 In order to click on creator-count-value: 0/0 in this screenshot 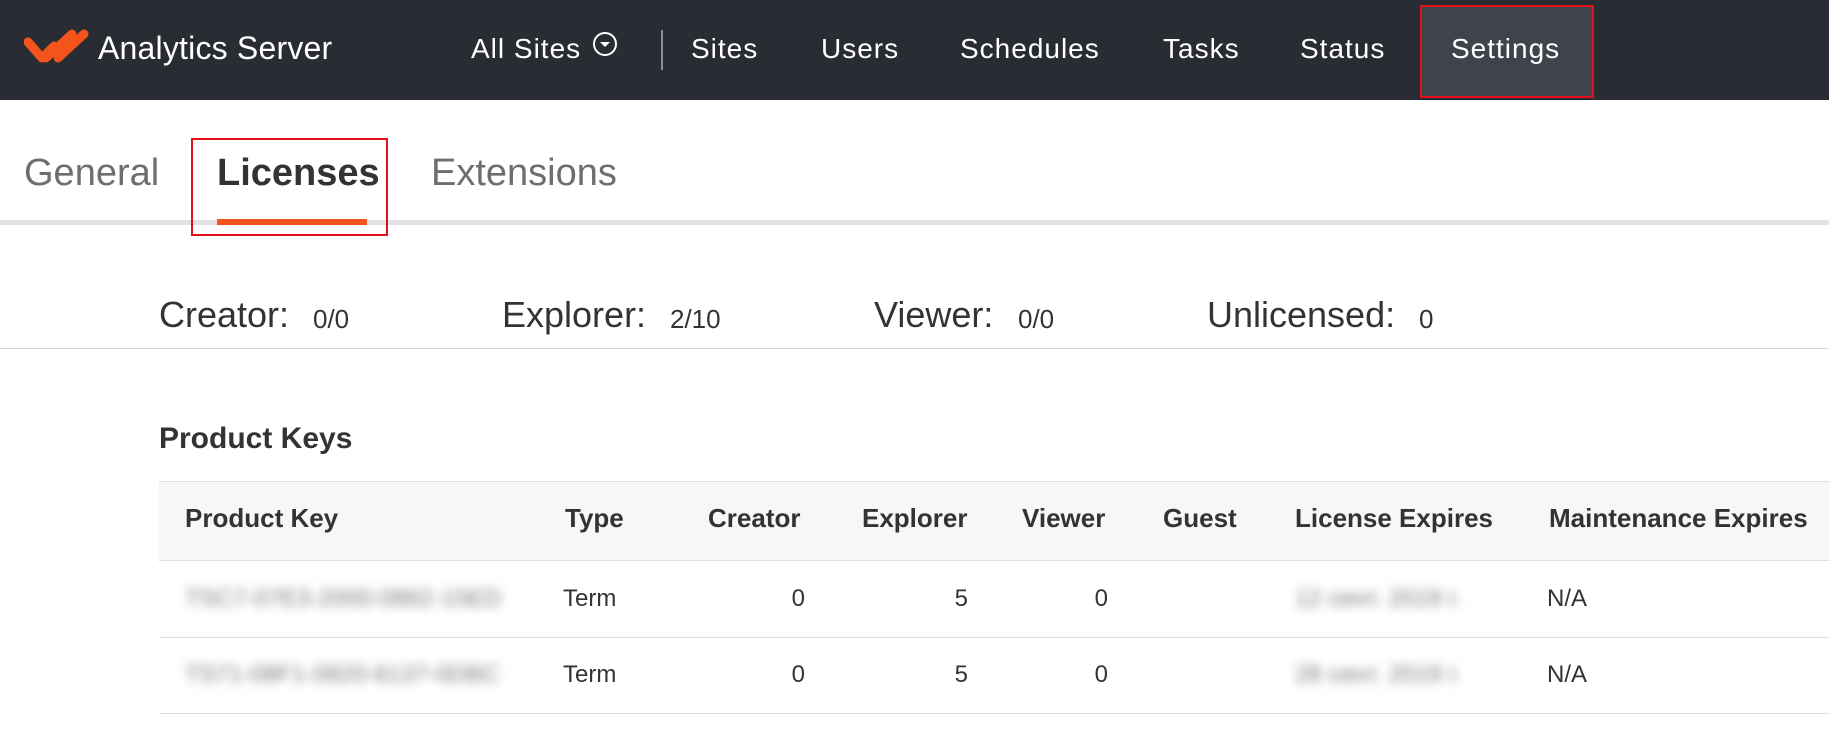, I will do `click(331, 319)`.